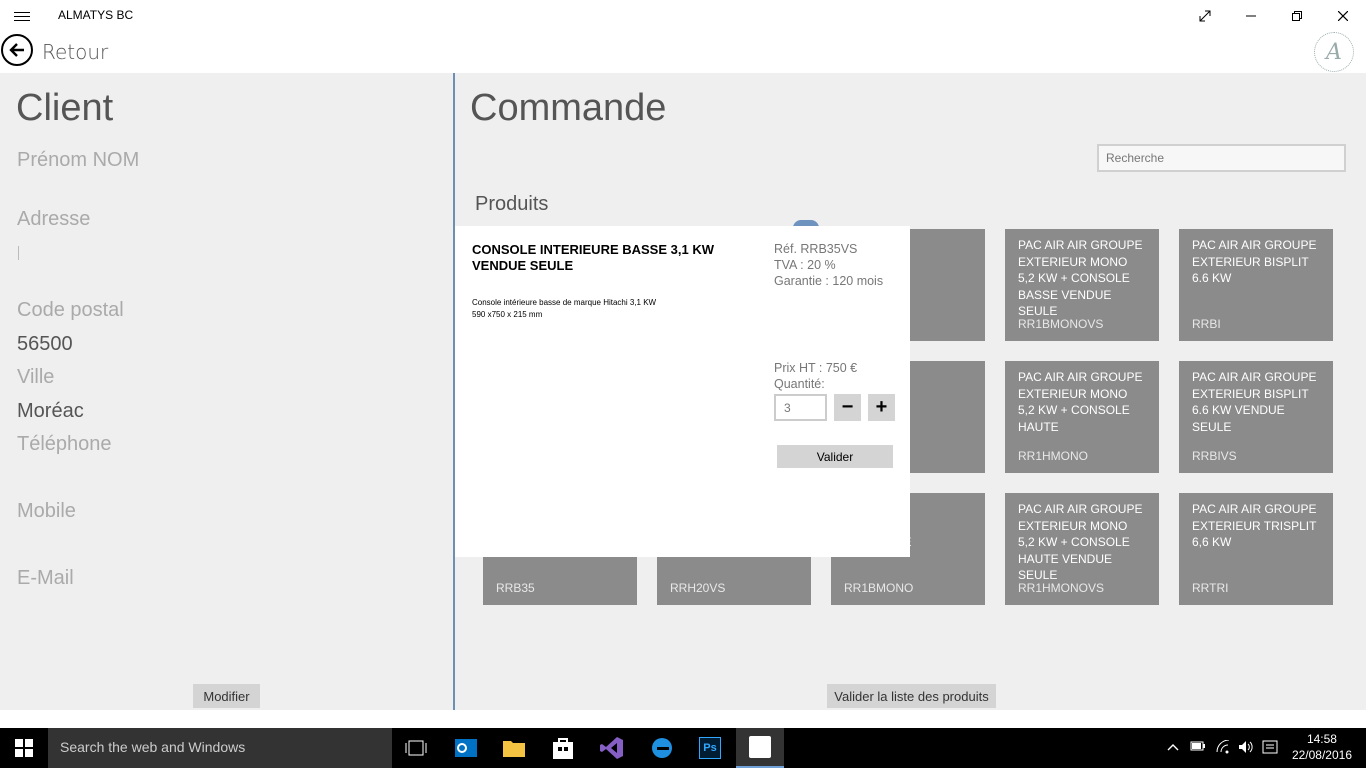 This screenshot has height=768, width=1366. I want to click on hamburger-menu-icon, so click(22, 16).